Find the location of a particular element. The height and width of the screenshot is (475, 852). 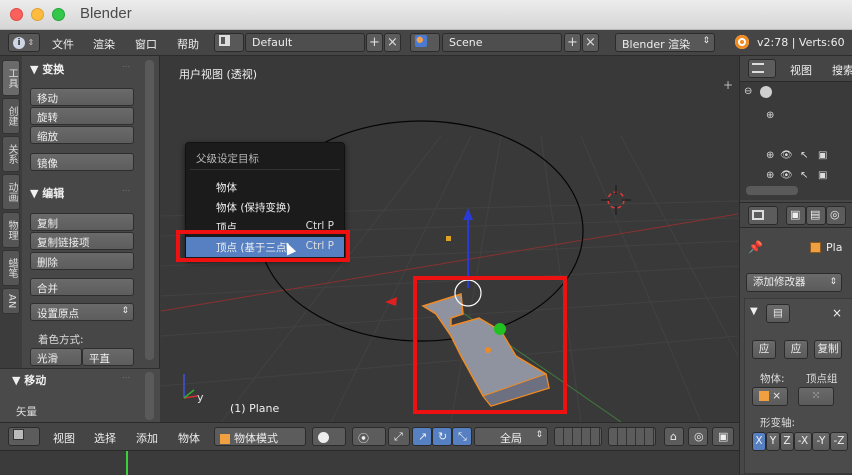

menu-add: 添加 is located at coordinates (147, 438).